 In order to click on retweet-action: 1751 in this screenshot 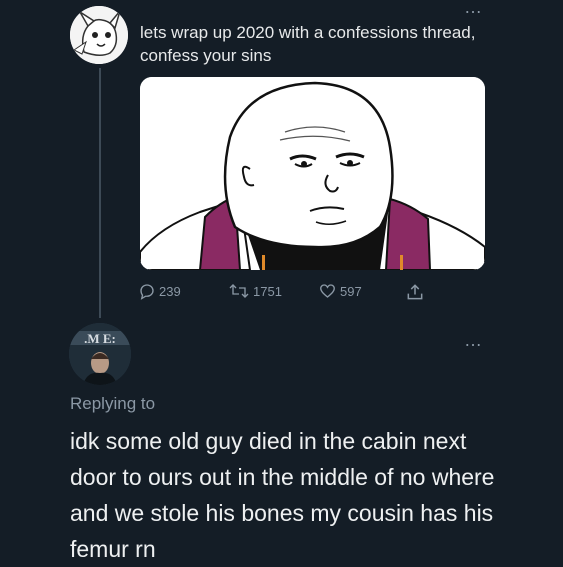, I will do `click(255, 291)`.